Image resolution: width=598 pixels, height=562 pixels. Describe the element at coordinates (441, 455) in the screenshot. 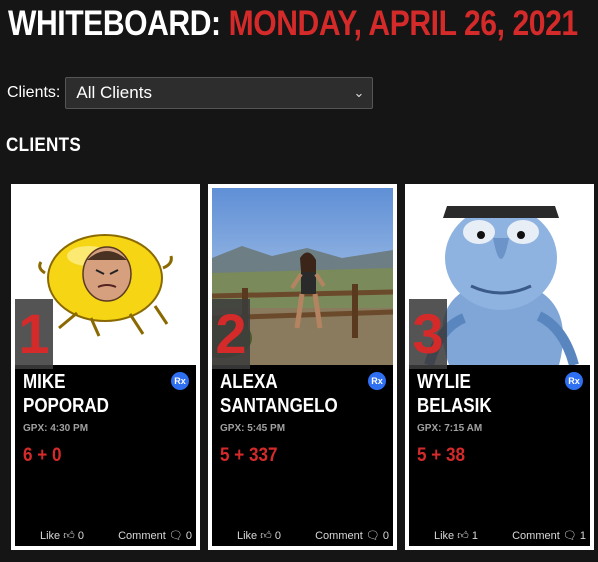

I see `client-score: 5 + 38` at that location.